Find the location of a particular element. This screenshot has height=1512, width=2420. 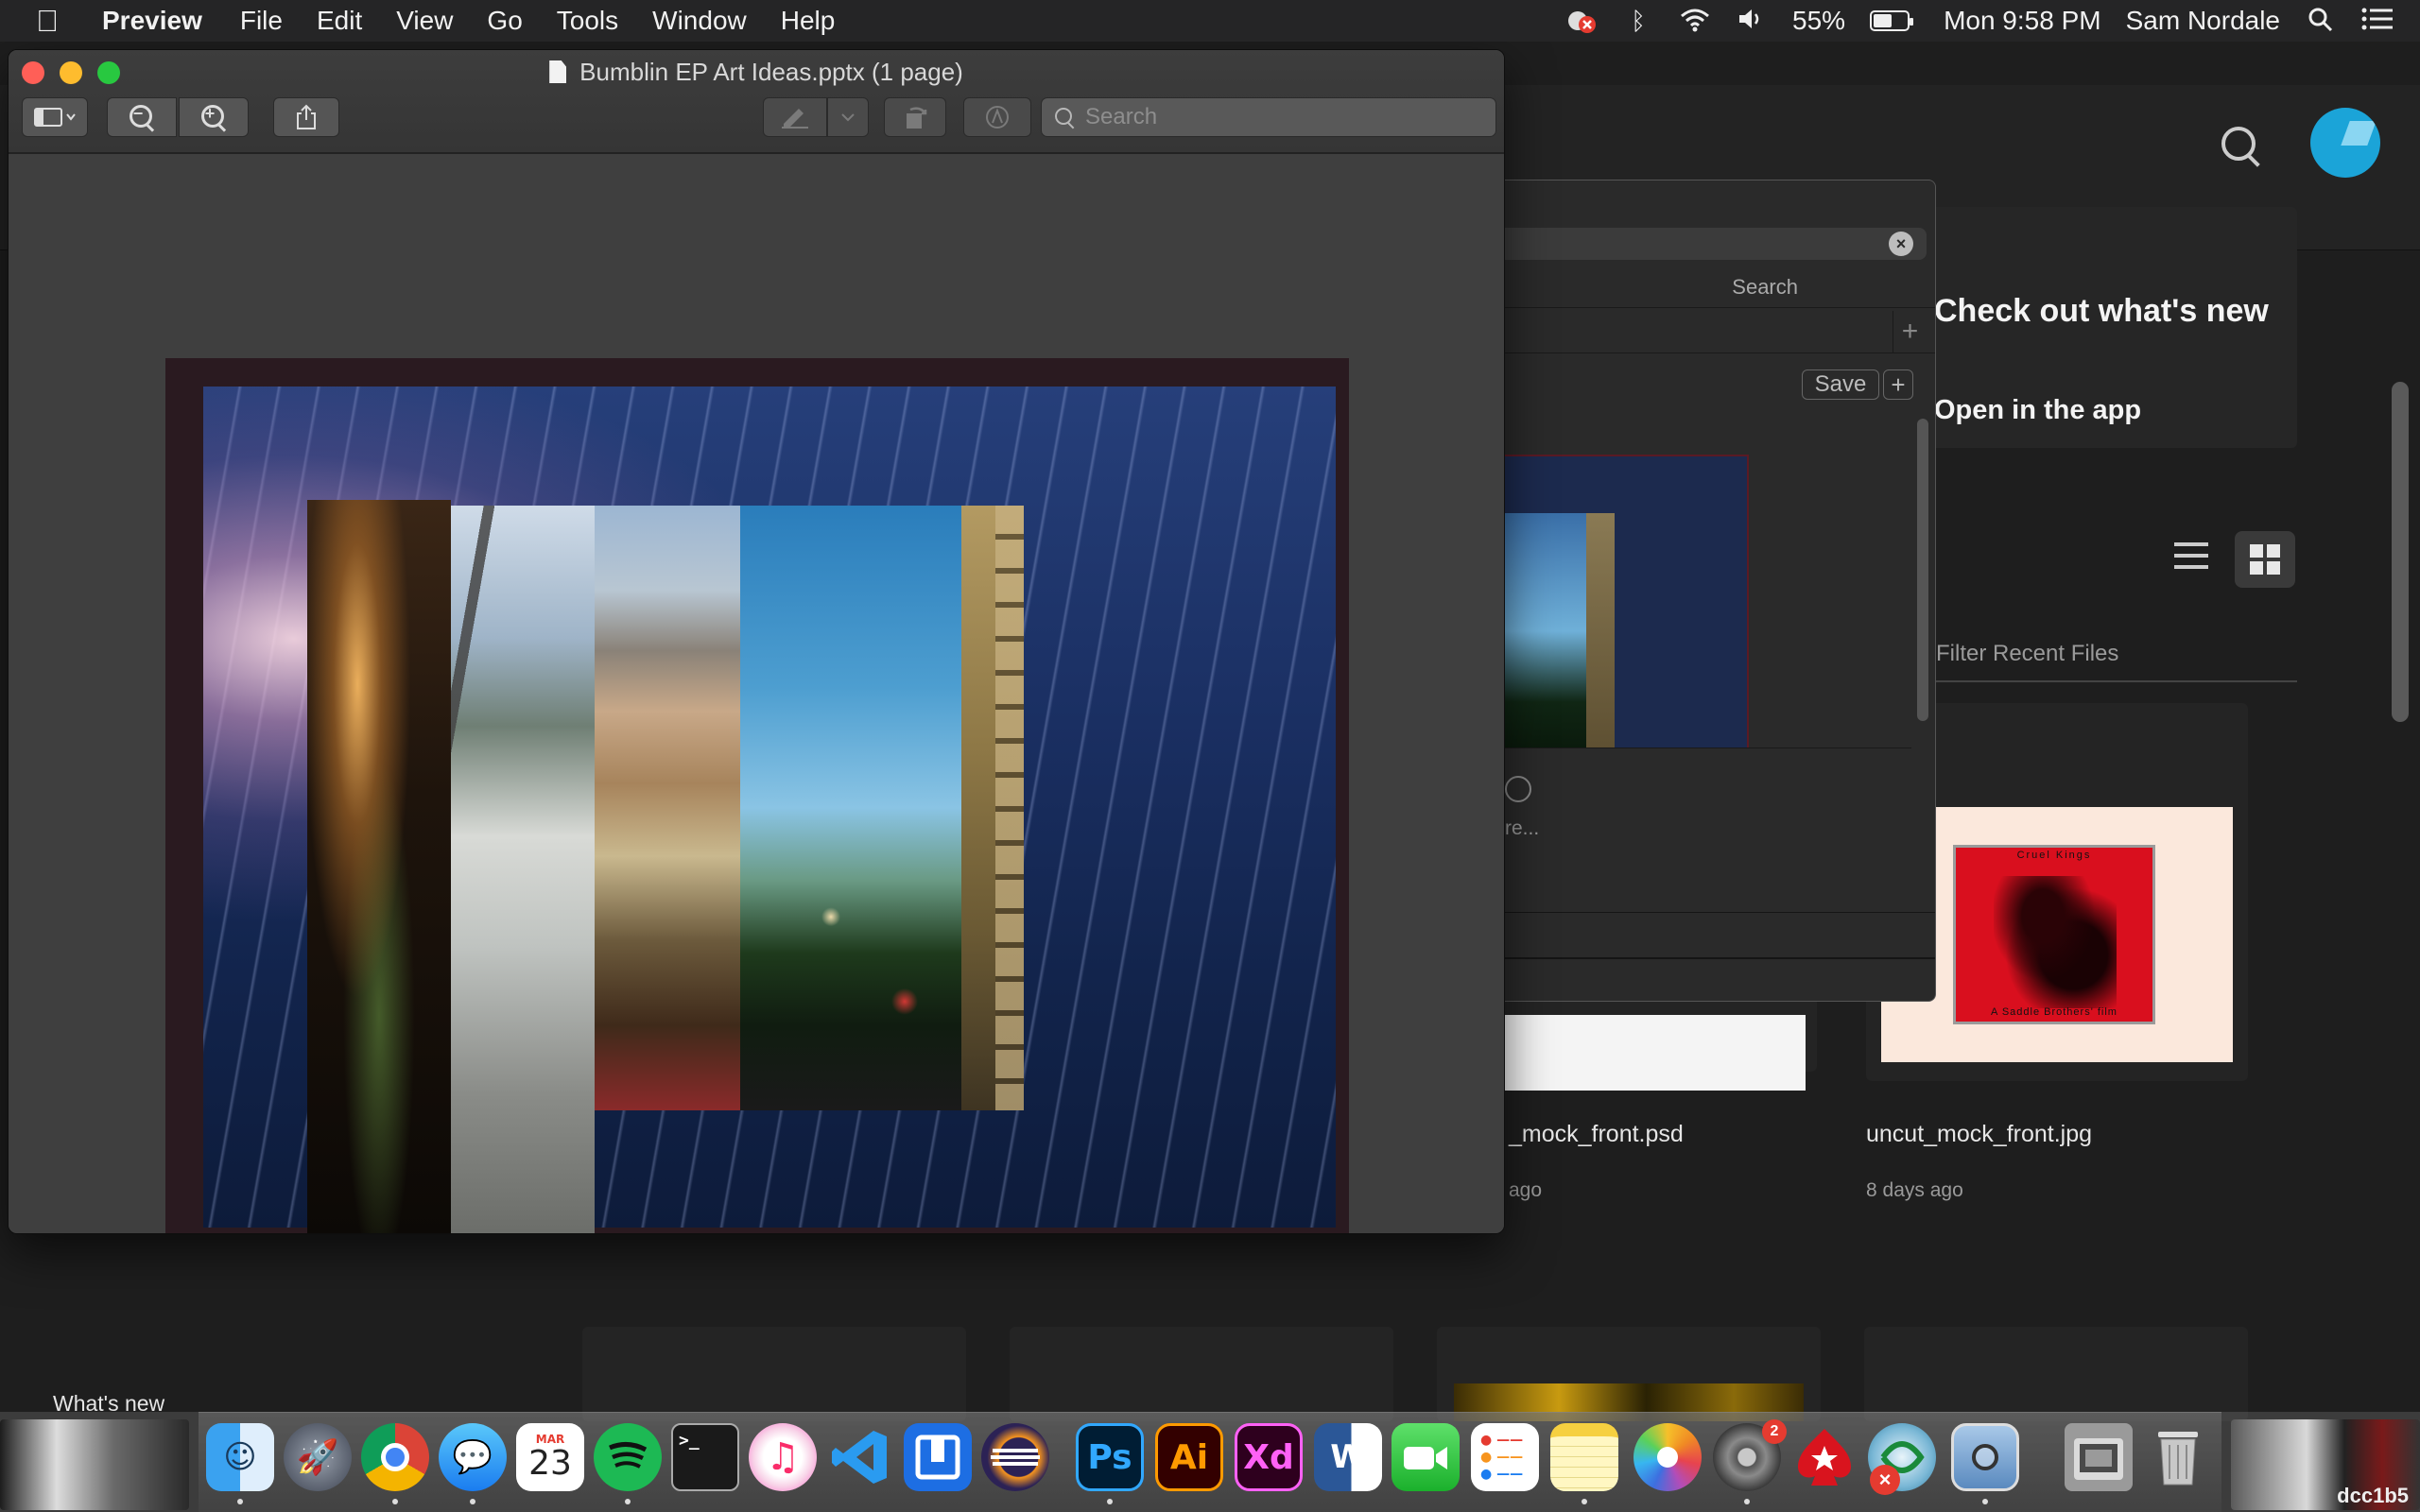

zoom-out-button: − is located at coordinates (142, 117).